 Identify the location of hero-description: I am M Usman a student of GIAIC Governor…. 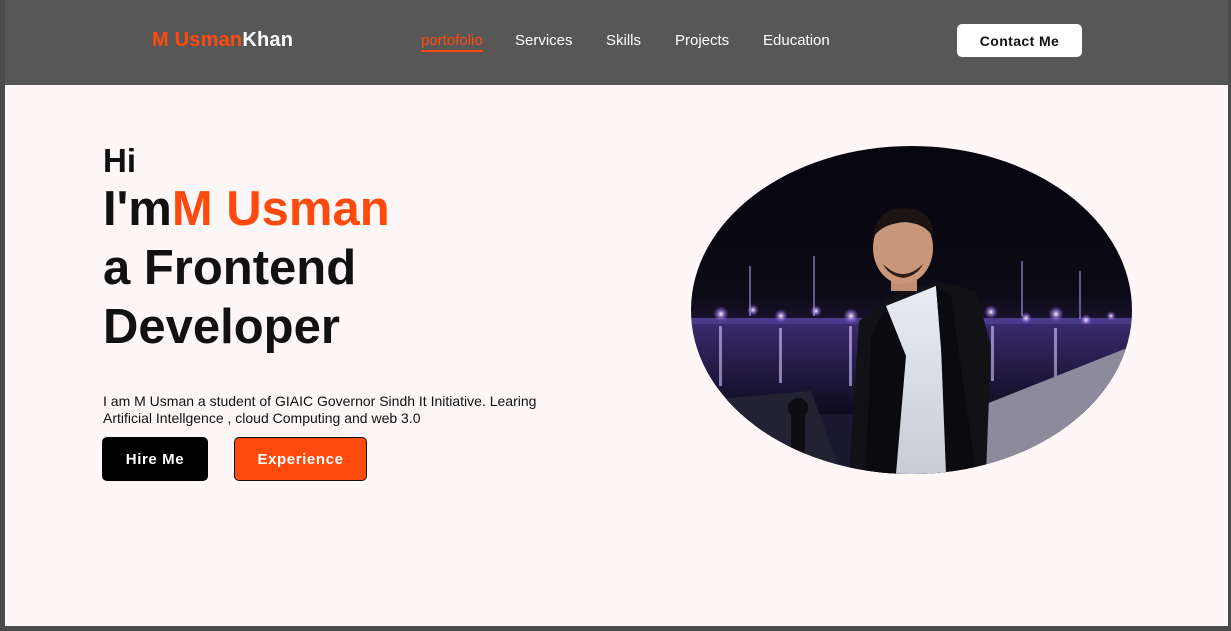
(320, 409).